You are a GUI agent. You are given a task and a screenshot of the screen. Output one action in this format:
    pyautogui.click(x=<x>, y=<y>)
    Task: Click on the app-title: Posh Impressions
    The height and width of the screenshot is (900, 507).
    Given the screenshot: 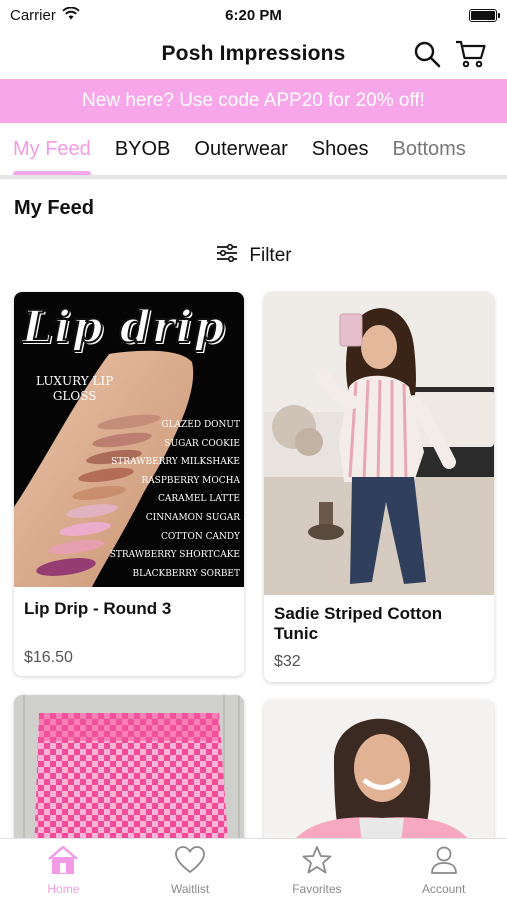 What is the action you would take?
    pyautogui.click(x=253, y=53)
    